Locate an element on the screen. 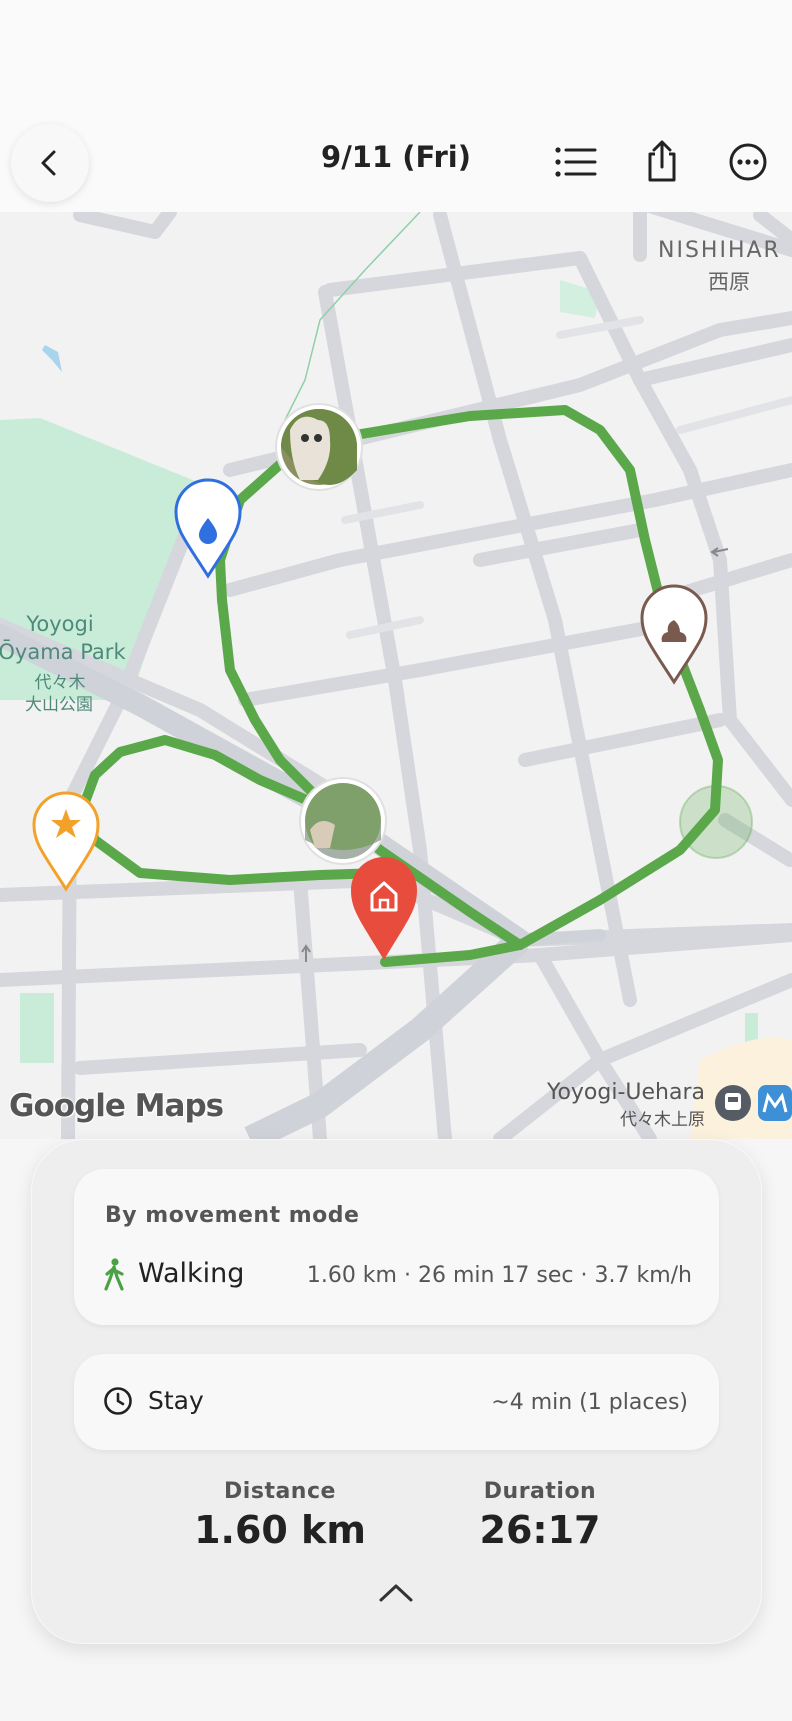 This screenshot has height=1721, width=792. duration-label: Duration is located at coordinates (540, 1491).